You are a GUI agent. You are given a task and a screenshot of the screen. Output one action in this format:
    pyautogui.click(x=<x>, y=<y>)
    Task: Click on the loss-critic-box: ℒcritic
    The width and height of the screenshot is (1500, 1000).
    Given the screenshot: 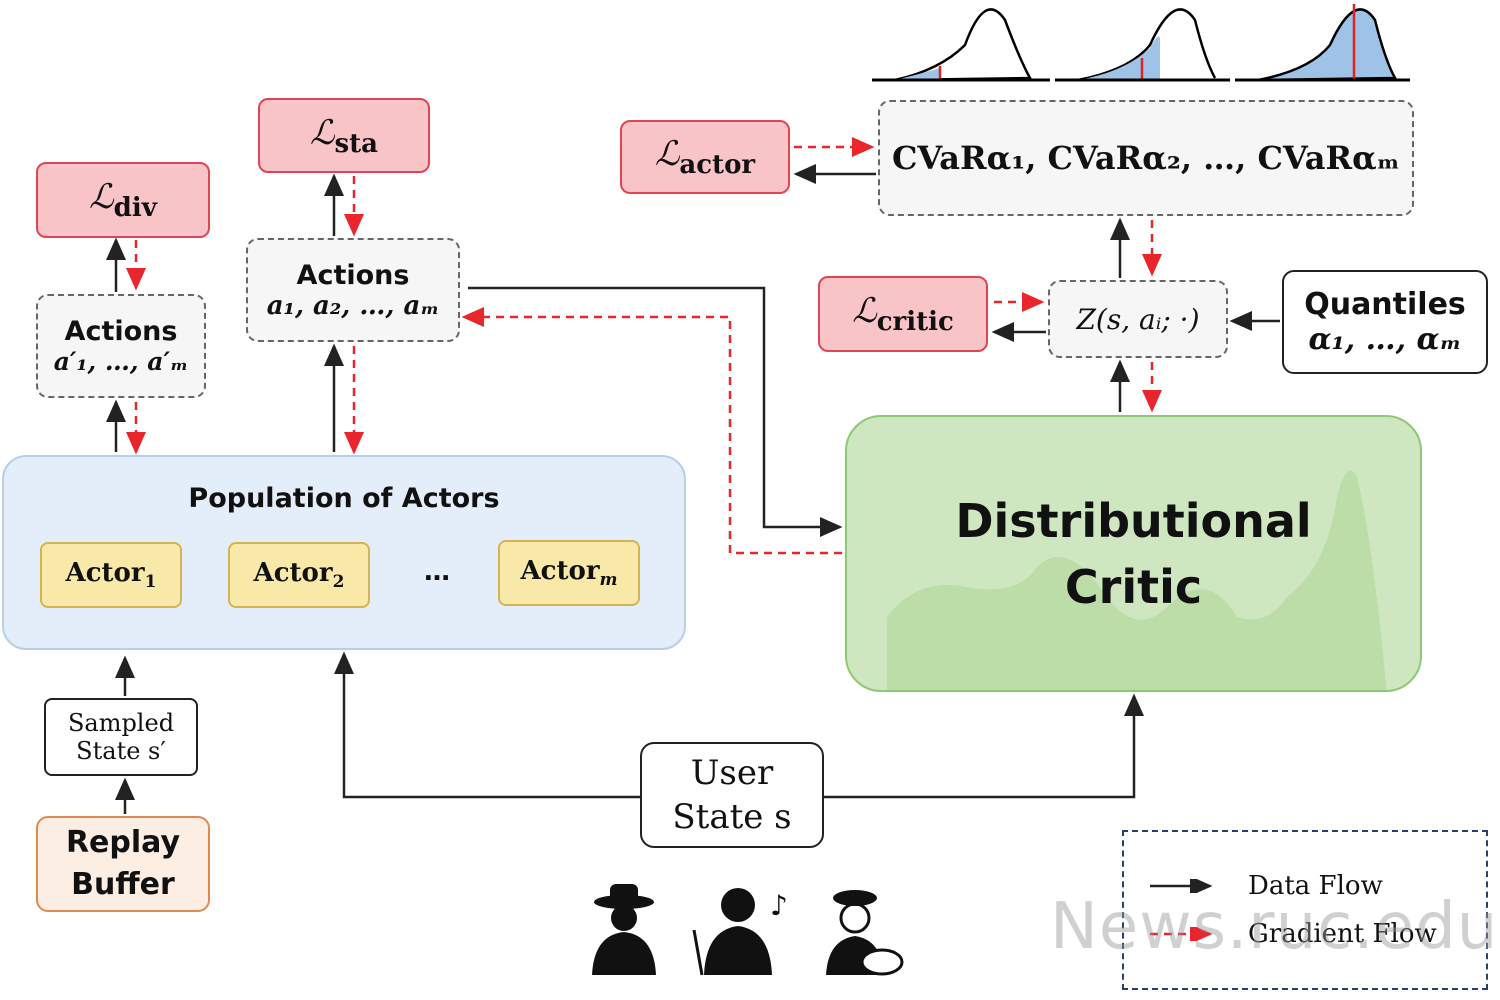 What is the action you would take?
    pyautogui.click(x=903, y=314)
    